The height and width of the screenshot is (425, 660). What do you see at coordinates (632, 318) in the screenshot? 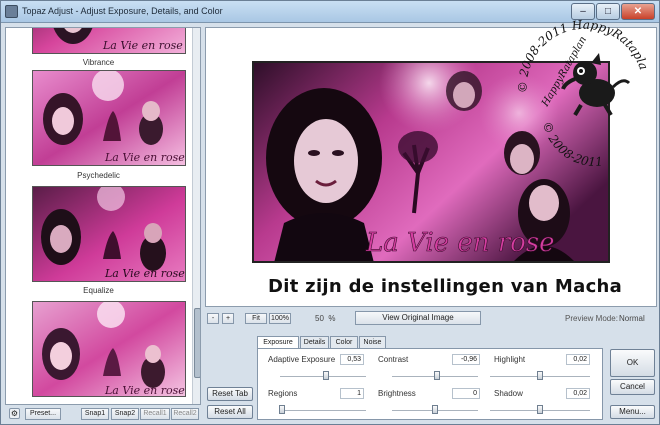
I see `preview-mode-value: Normal` at bounding box center [632, 318].